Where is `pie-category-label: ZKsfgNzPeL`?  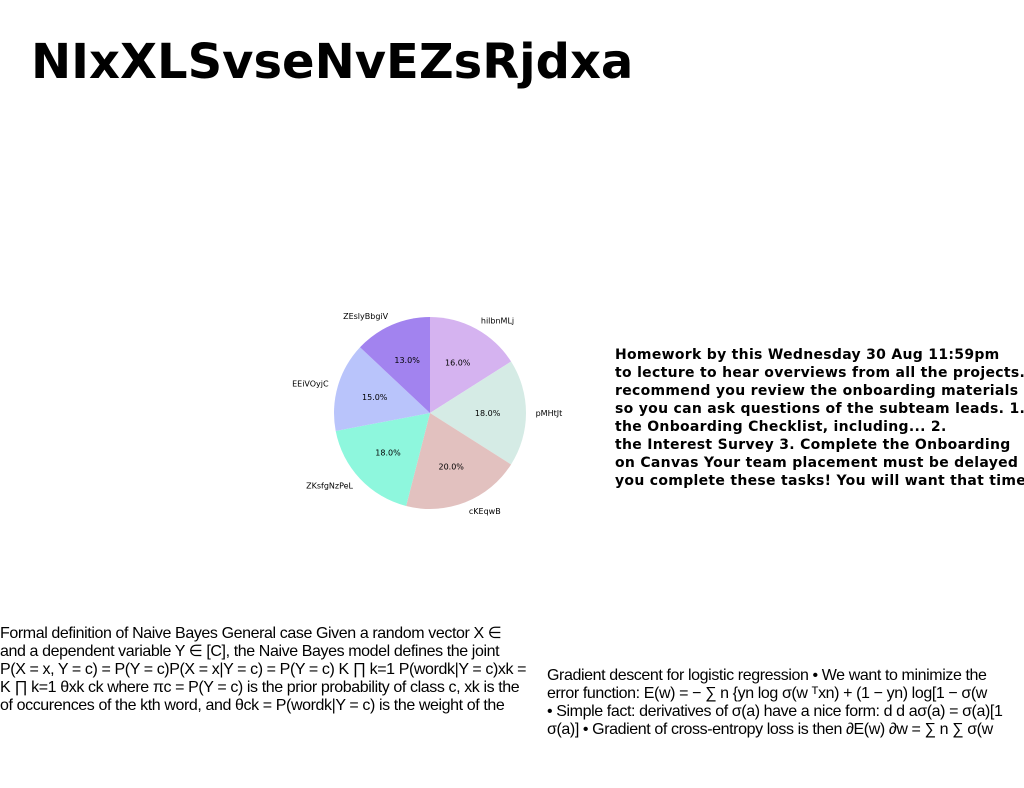
pie-category-label: ZKsfgNzPeL is located at coordinates (329, 485).